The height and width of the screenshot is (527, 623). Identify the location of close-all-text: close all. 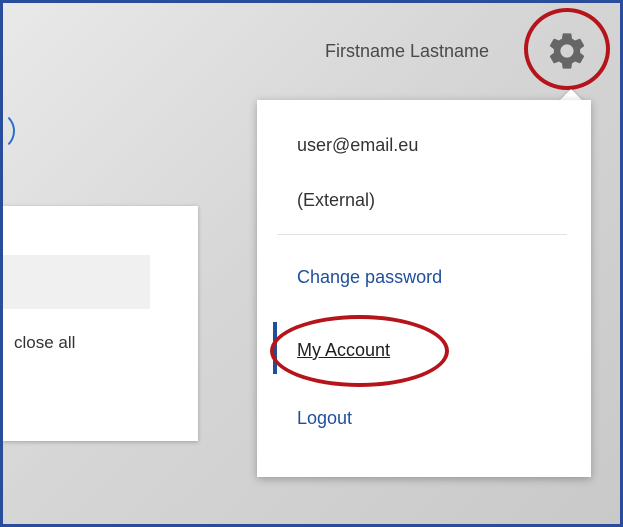
(44, 343).